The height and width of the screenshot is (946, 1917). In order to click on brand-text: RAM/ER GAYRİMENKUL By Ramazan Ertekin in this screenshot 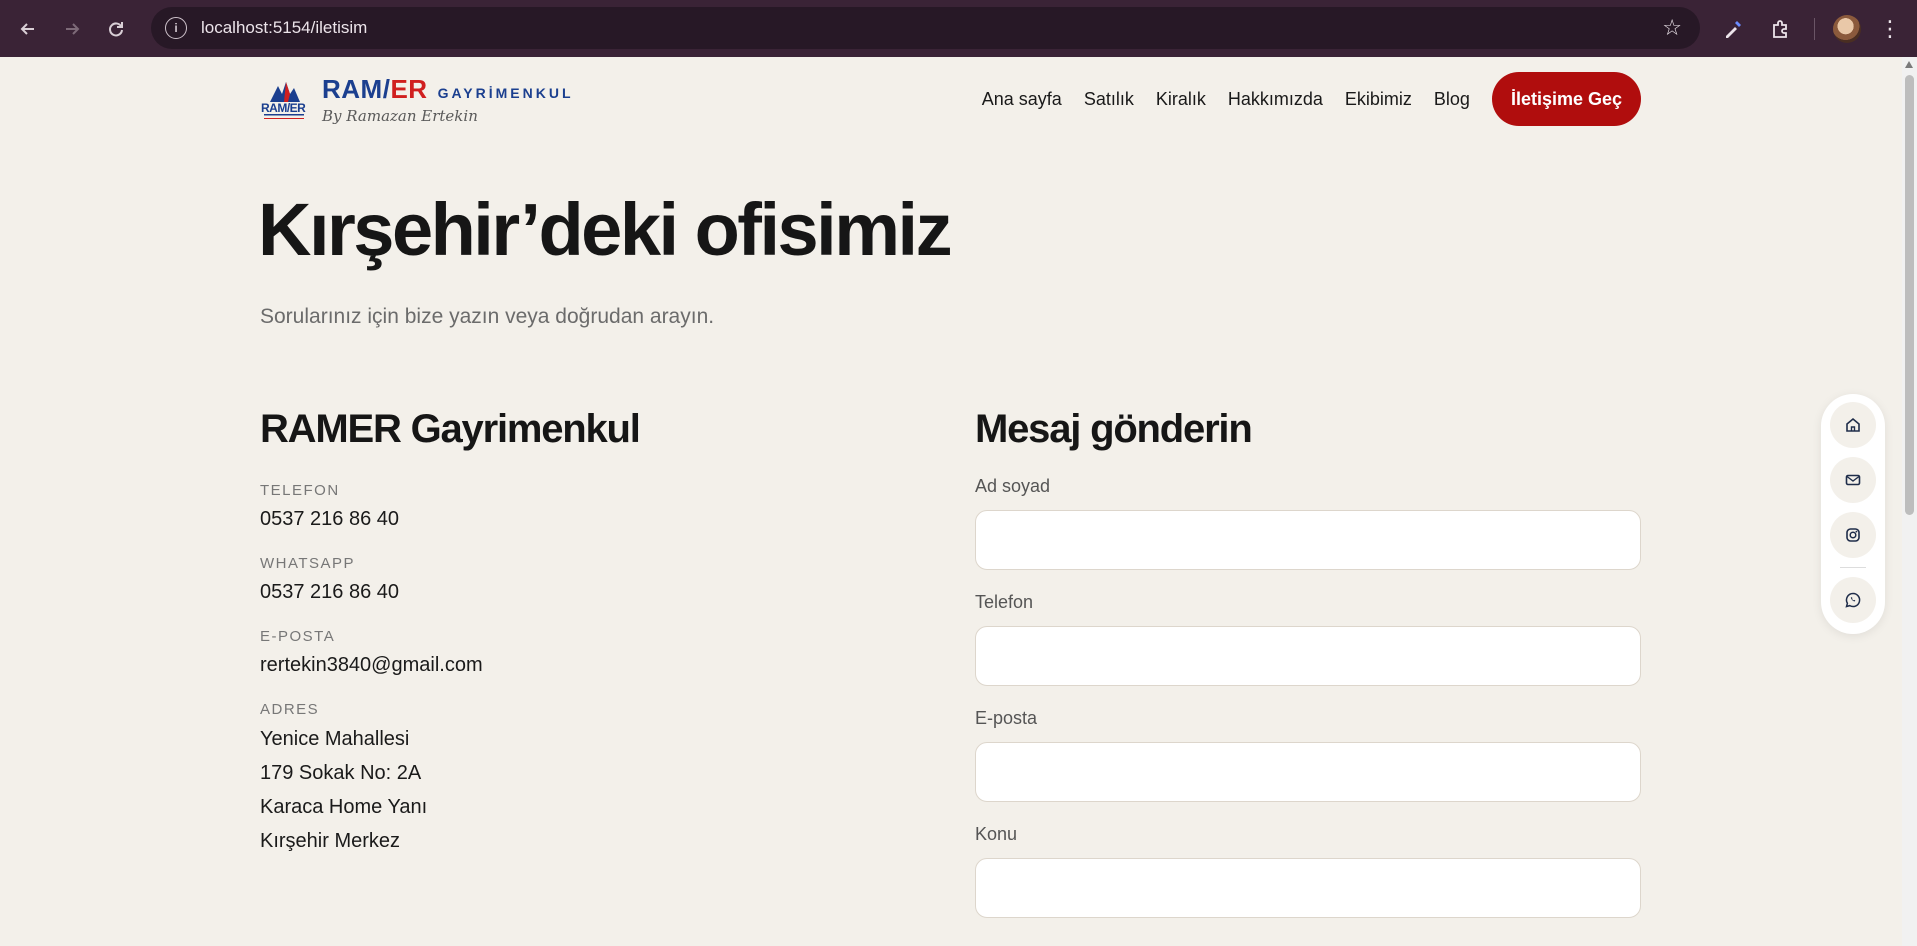, I will do `click(448, 99)`.